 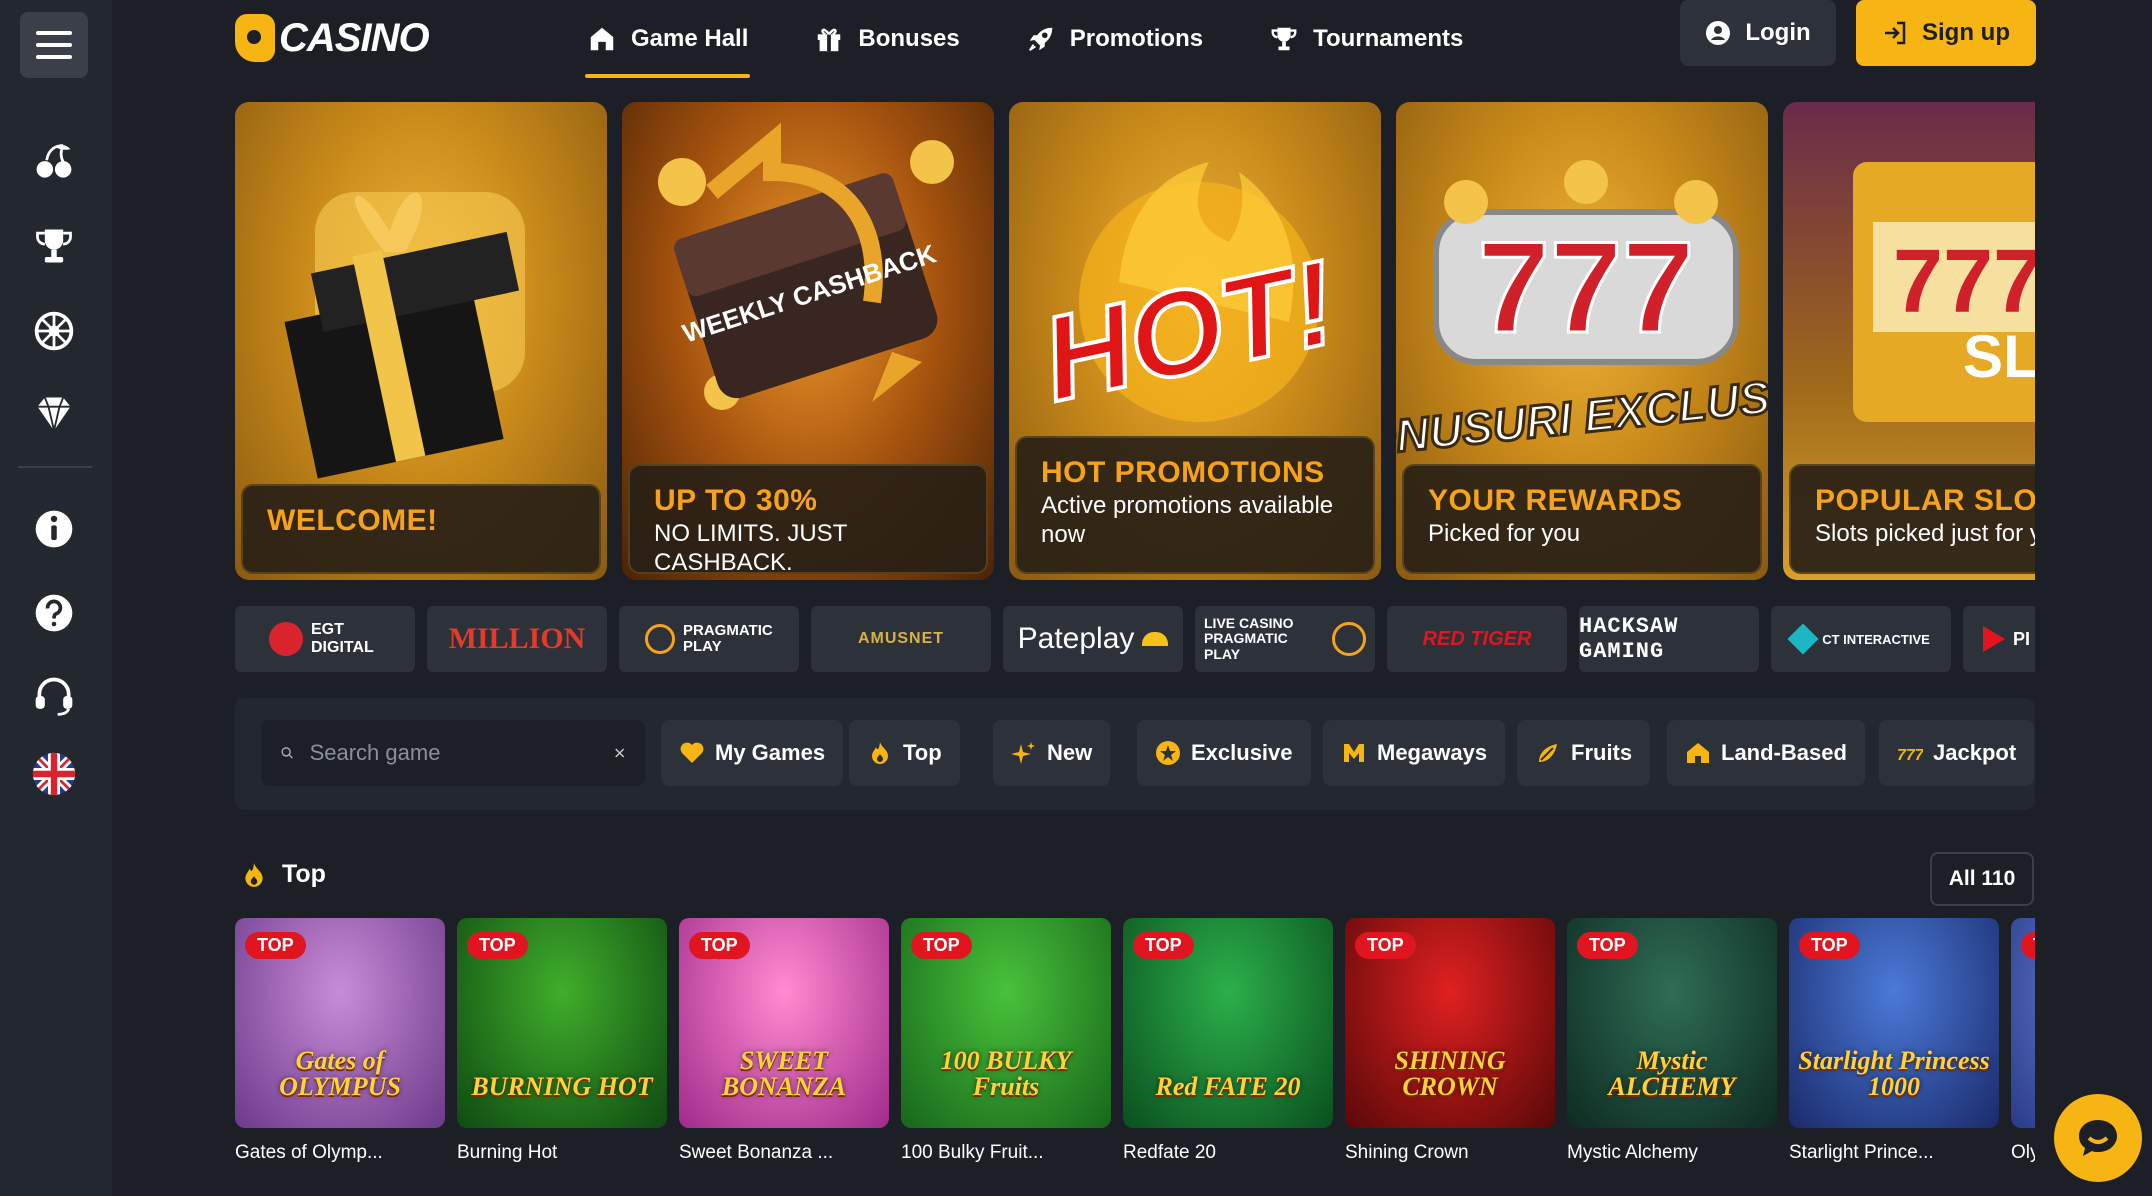 What do you see at coordinates (54, 246) in the screenshot?
I see `trophy-icon` at bounding box center [54, 246].